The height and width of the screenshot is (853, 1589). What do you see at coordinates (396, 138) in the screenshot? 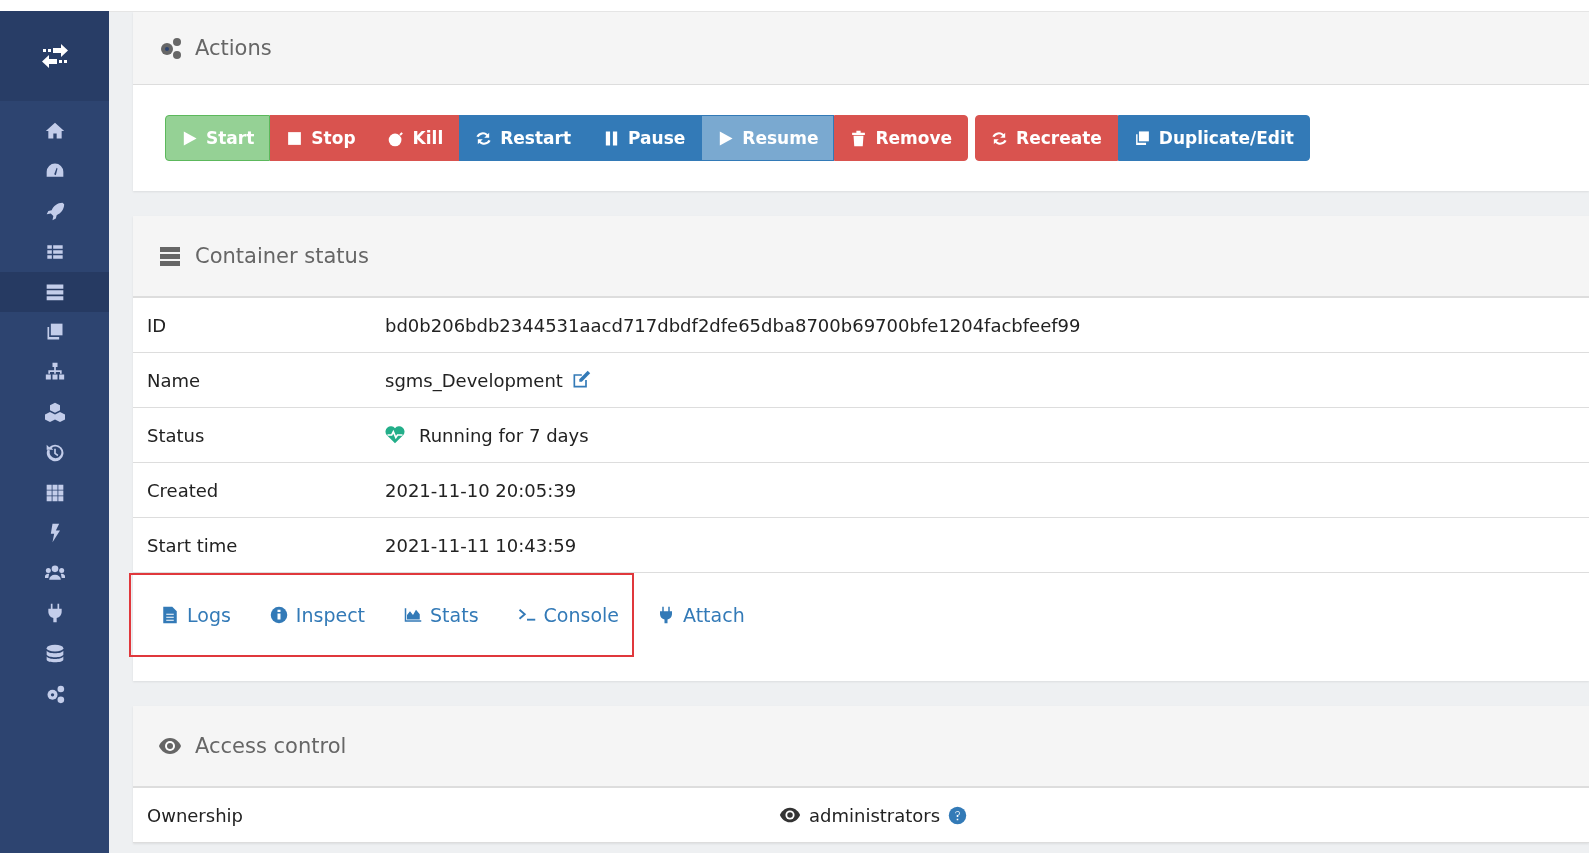
I see `bomb-icon` at bounding box center [396, 138].